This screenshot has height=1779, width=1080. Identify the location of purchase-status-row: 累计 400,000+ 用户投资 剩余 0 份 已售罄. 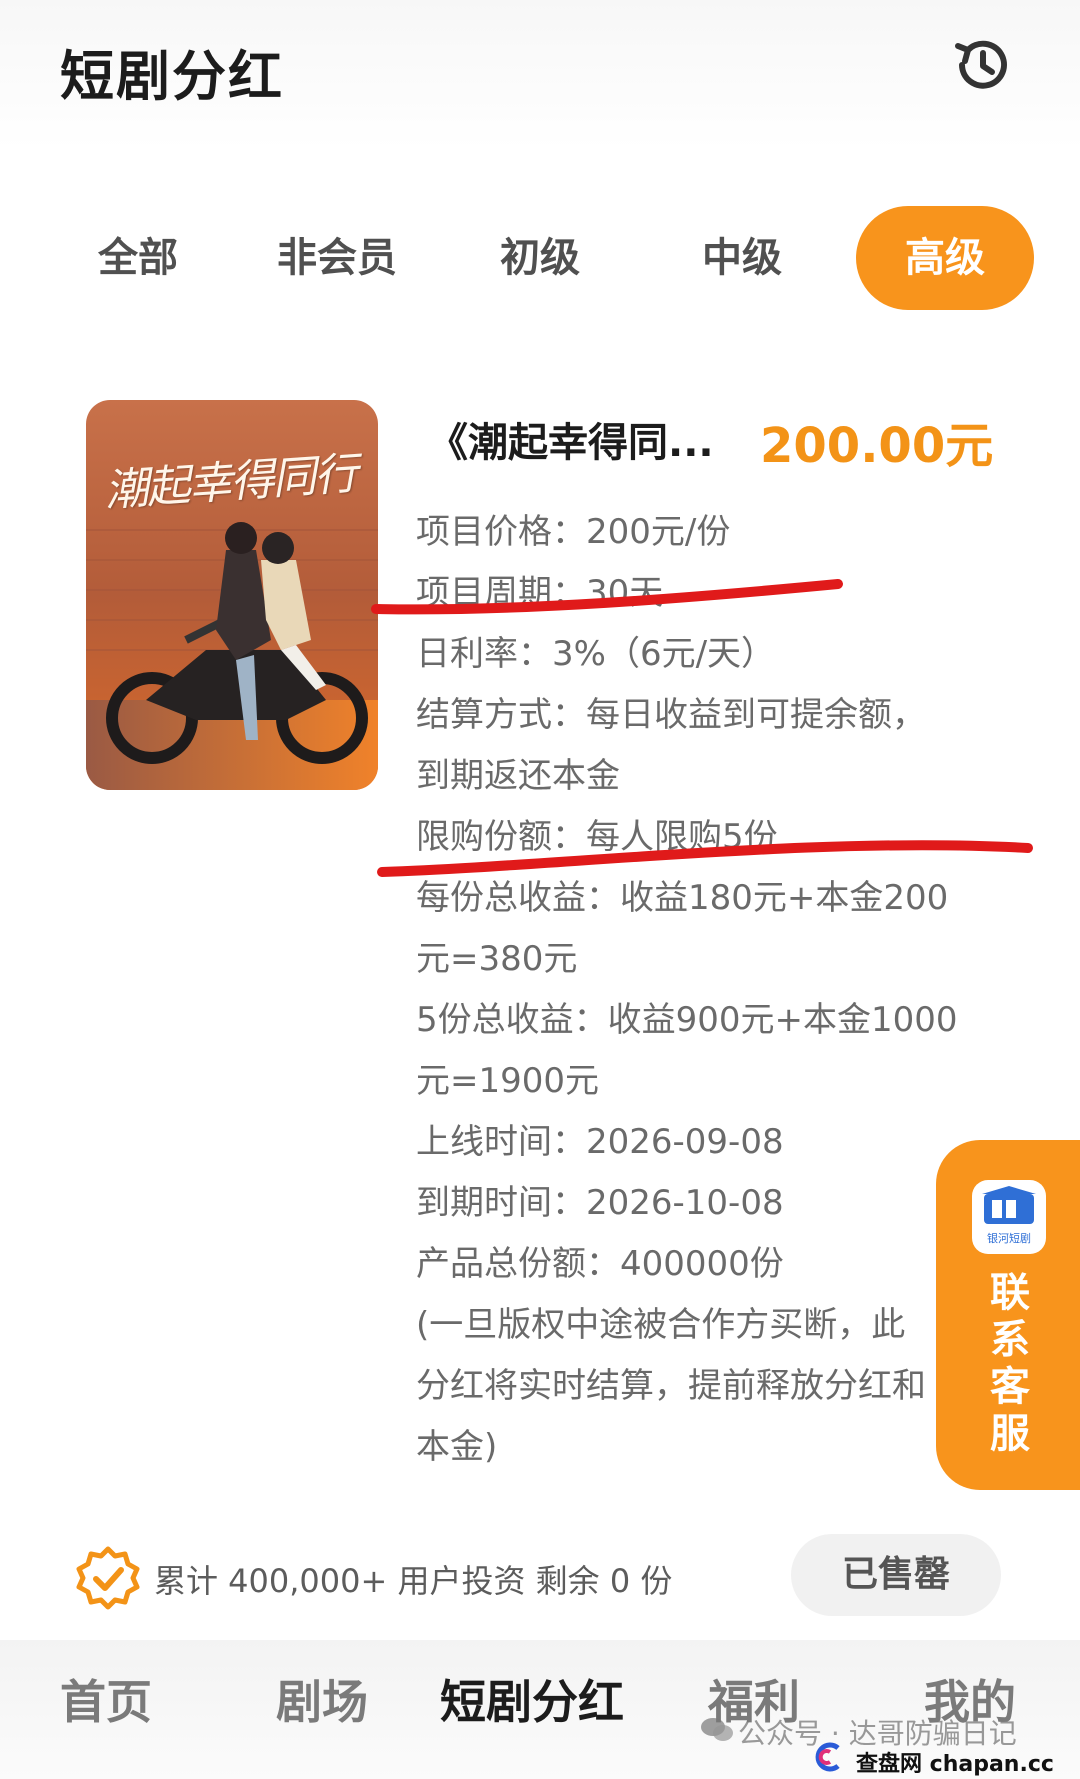
(541, 1575).